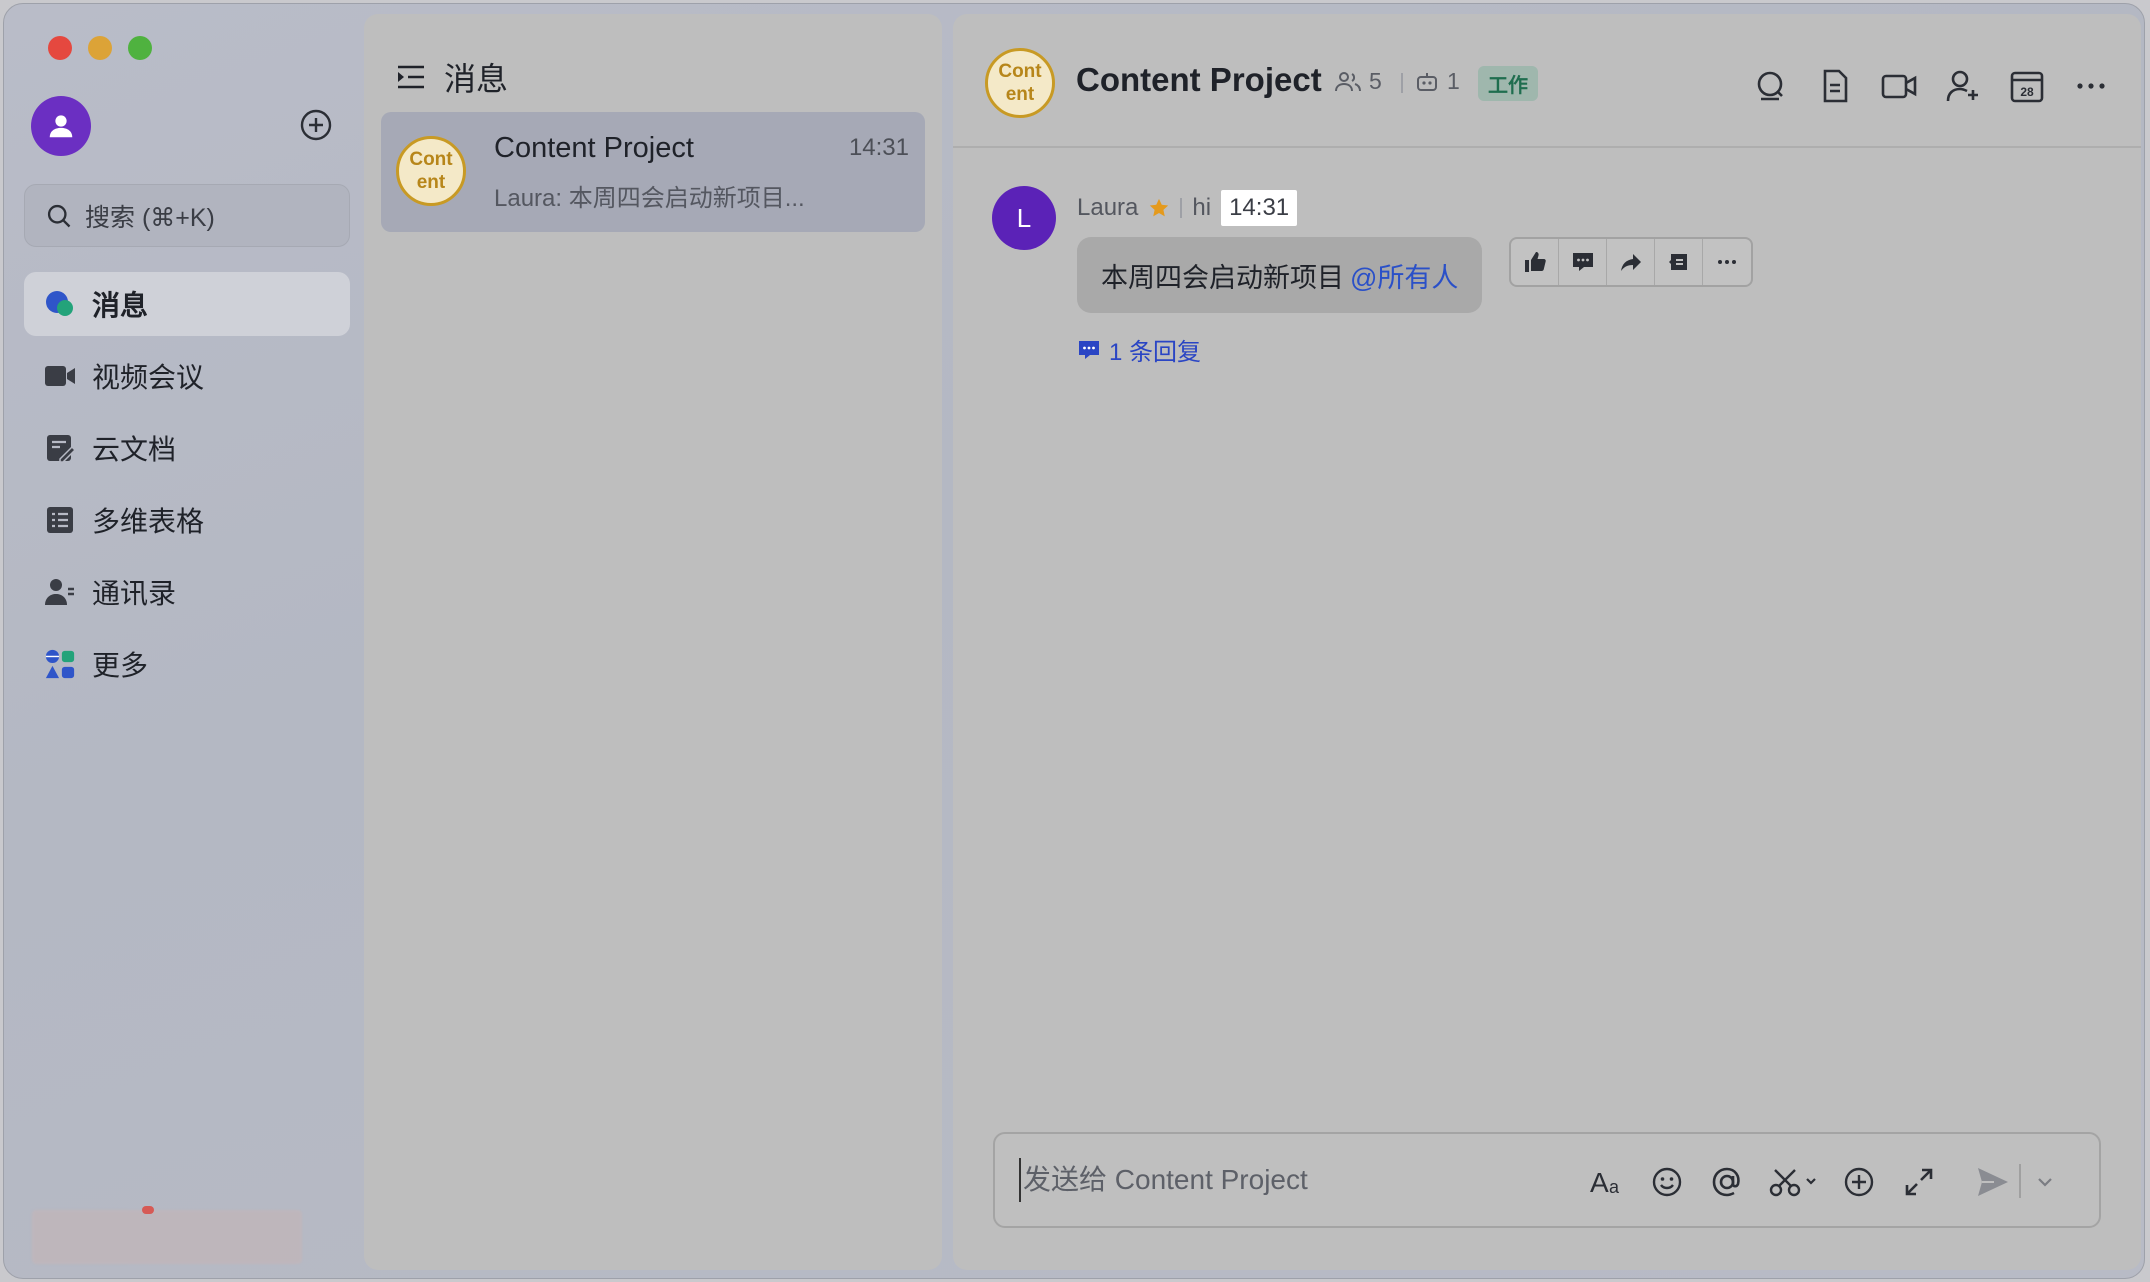 This screenshot has width=2150, height=1282. I want to click on forward-arrow-icon, so click(1630, 262).